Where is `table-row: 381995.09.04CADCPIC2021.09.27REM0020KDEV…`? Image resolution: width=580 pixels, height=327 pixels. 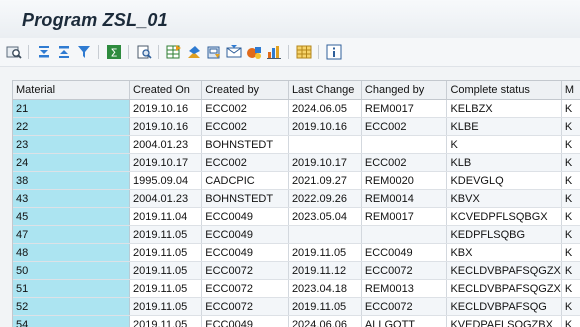
table-row: 381995.09.04CADCPIC2021.09.27REM0020KDEV… is located at coordinates (296, 181).